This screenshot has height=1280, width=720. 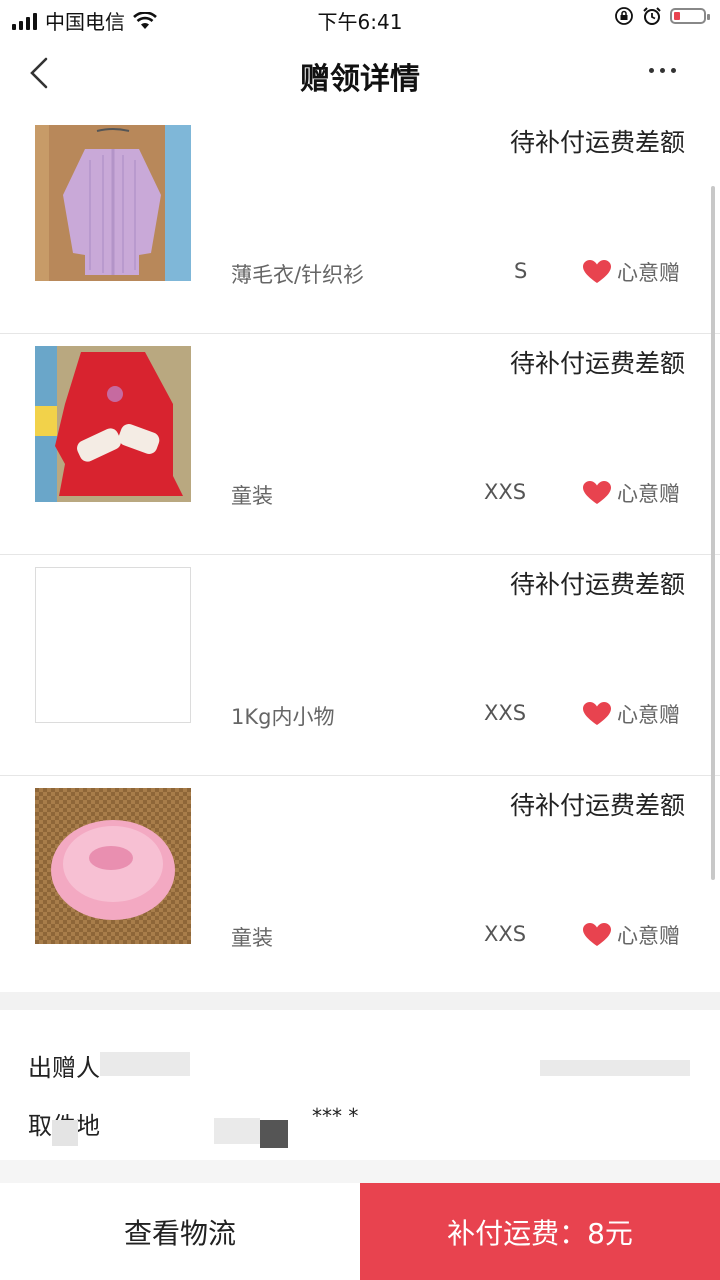 I want to click on nav-bar: 赠领详情, so click(x=360, y=73).